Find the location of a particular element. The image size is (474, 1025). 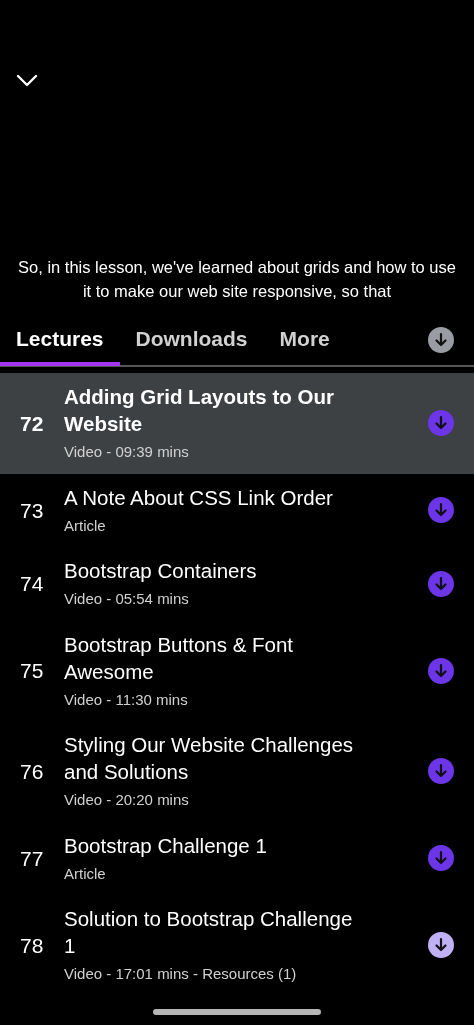

lecture-number: 75 is located at coordinates (32, 671).